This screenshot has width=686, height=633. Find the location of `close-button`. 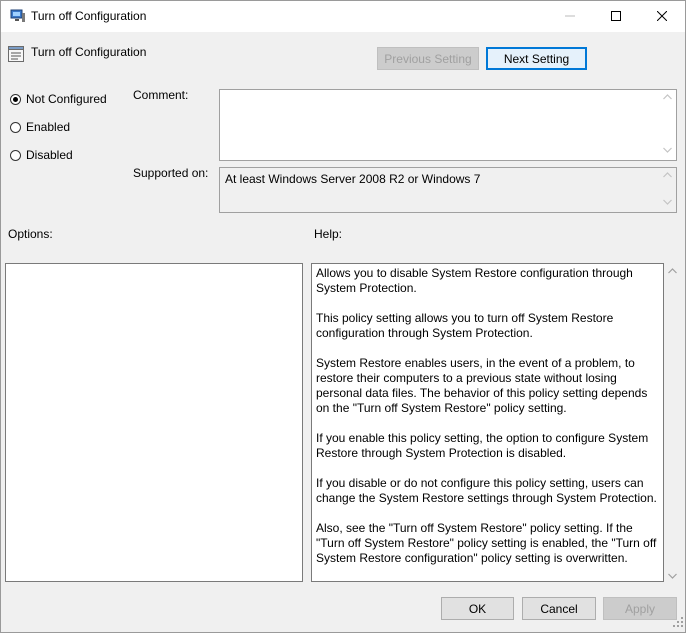

close-button is located at coordinates (662, 16).